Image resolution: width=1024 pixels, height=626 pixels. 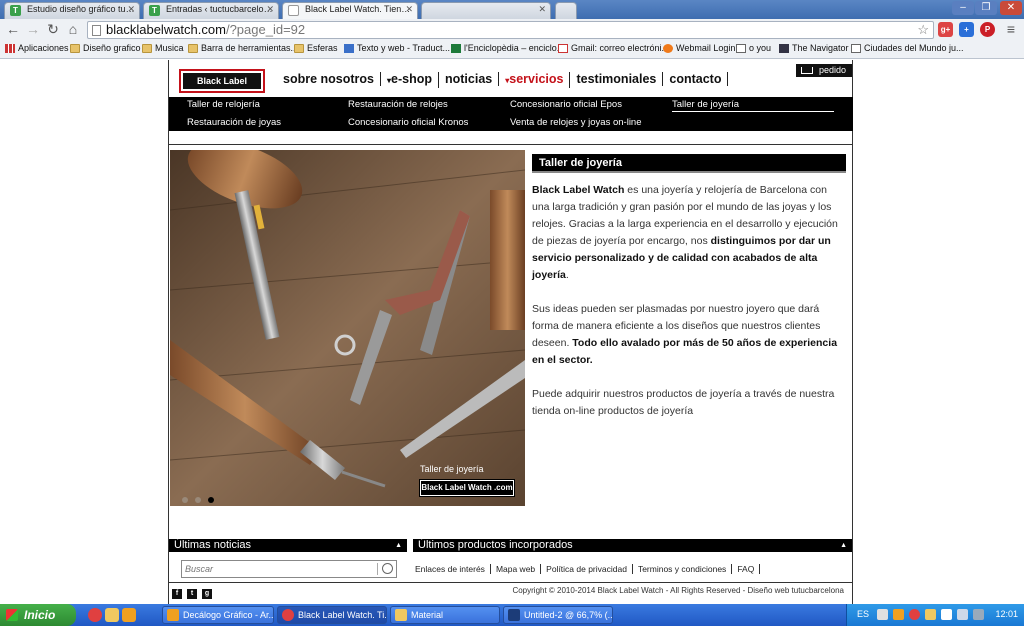 I want to click on bookmark-esferas: Esferas, so click(x=316, y=48).